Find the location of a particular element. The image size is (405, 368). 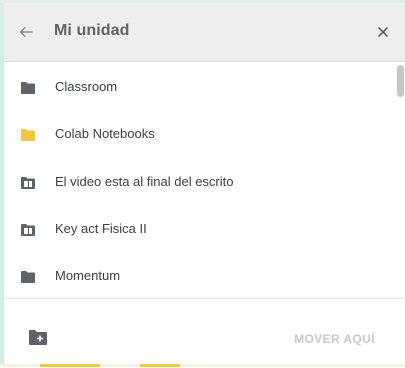

arrow-back-icon is located at coordinates (26, 32).